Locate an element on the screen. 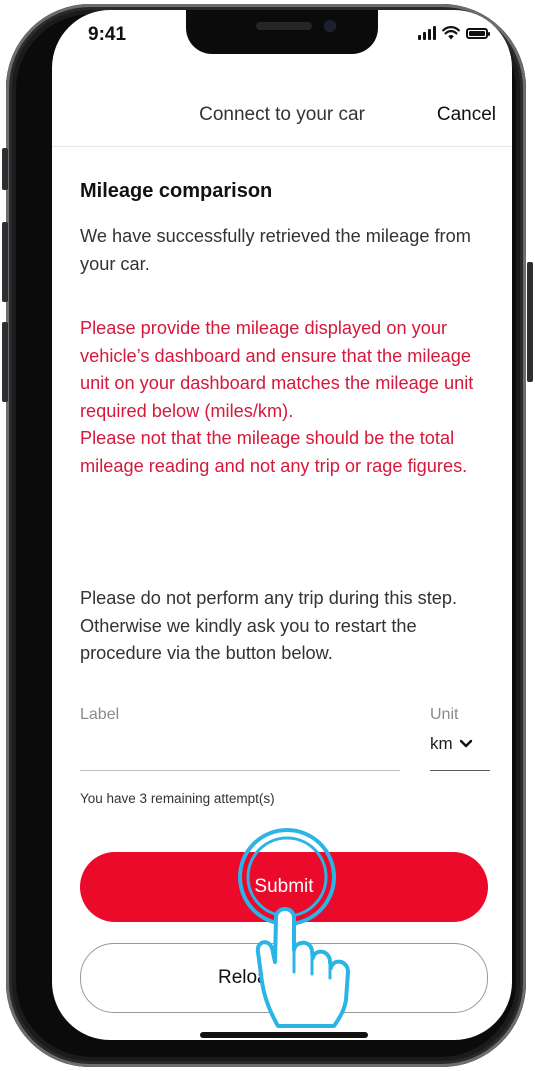 Image resolution: width=535 pixels, height=1071 pixels. speaker is located at coordinates (284, 26).